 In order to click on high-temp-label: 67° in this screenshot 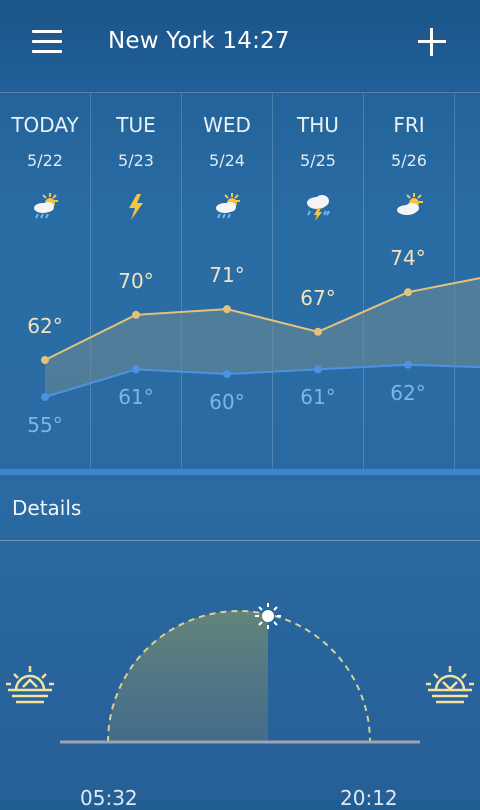, I will do `click(318, 297)`.